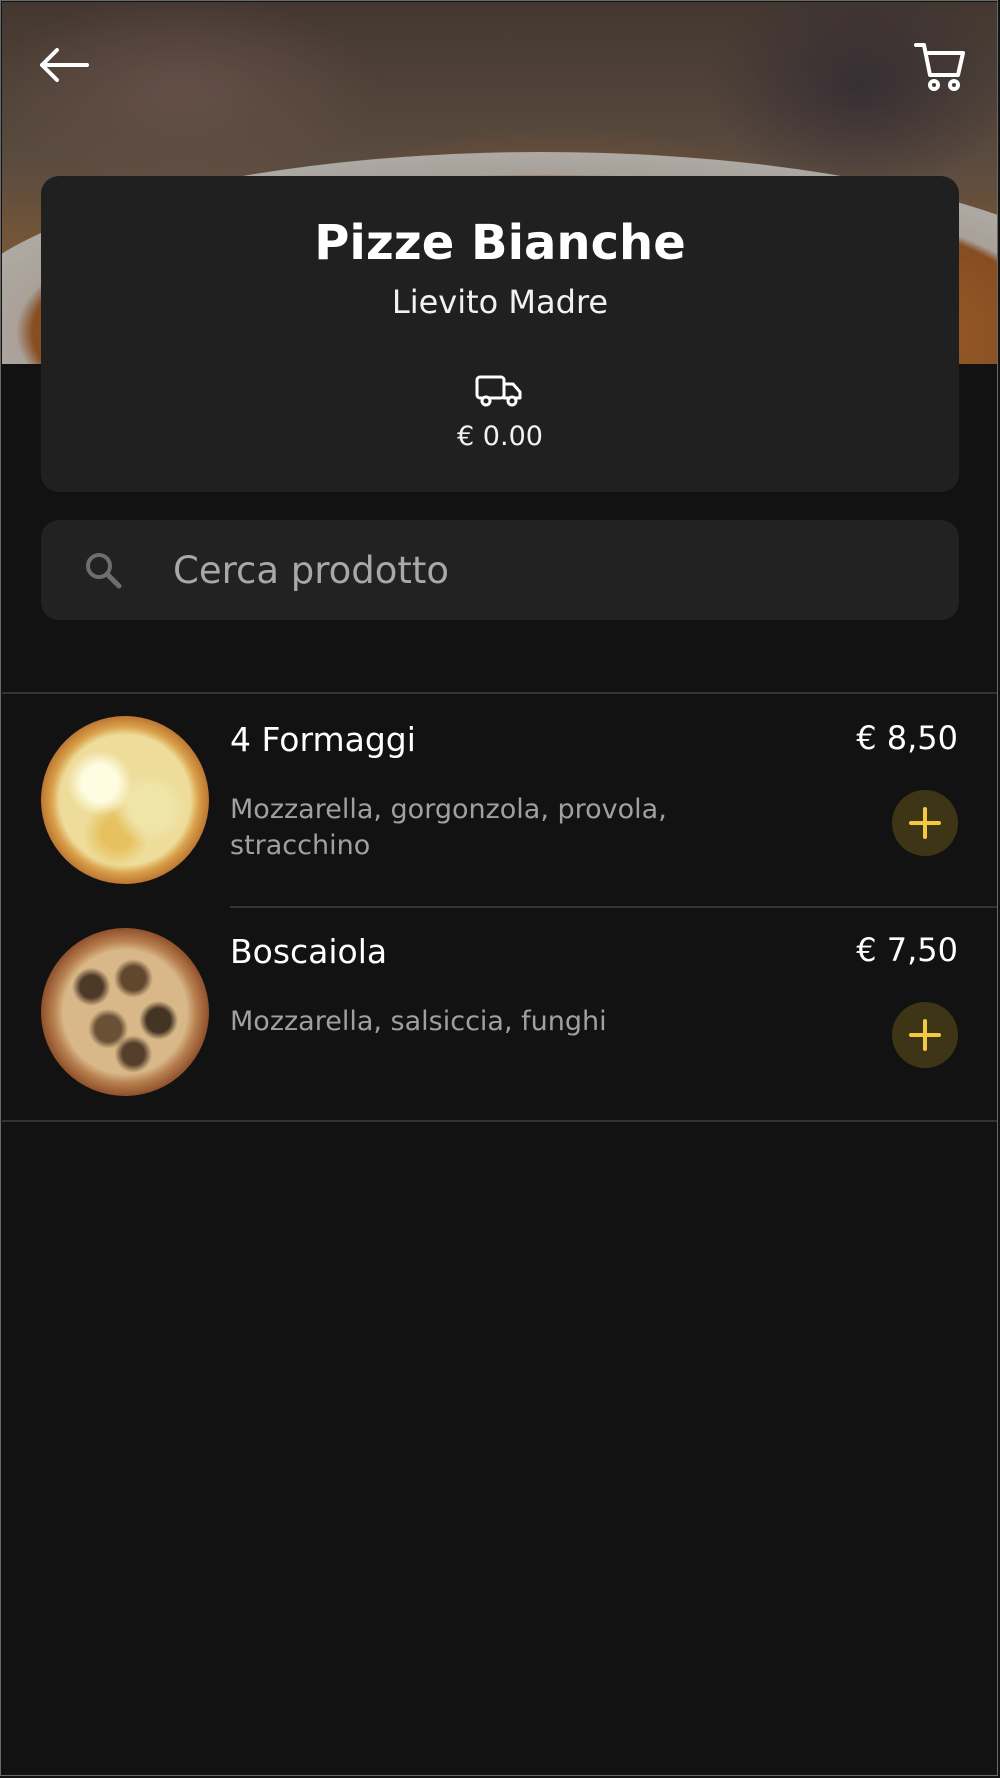 This screenshot has width=1000, height=1778. I want to click on truck-icon, so click(498, 391).